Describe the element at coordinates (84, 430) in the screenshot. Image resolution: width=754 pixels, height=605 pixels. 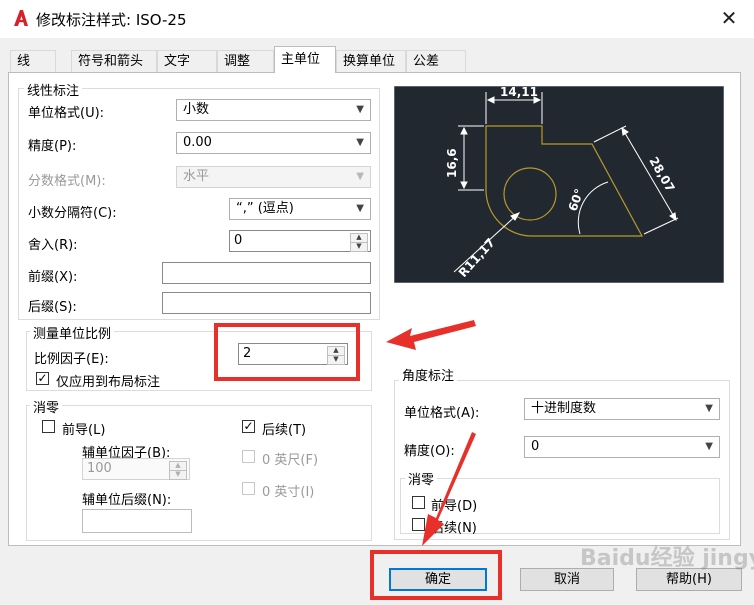
I see `leading-zero-label: 前导(L)` at that location.